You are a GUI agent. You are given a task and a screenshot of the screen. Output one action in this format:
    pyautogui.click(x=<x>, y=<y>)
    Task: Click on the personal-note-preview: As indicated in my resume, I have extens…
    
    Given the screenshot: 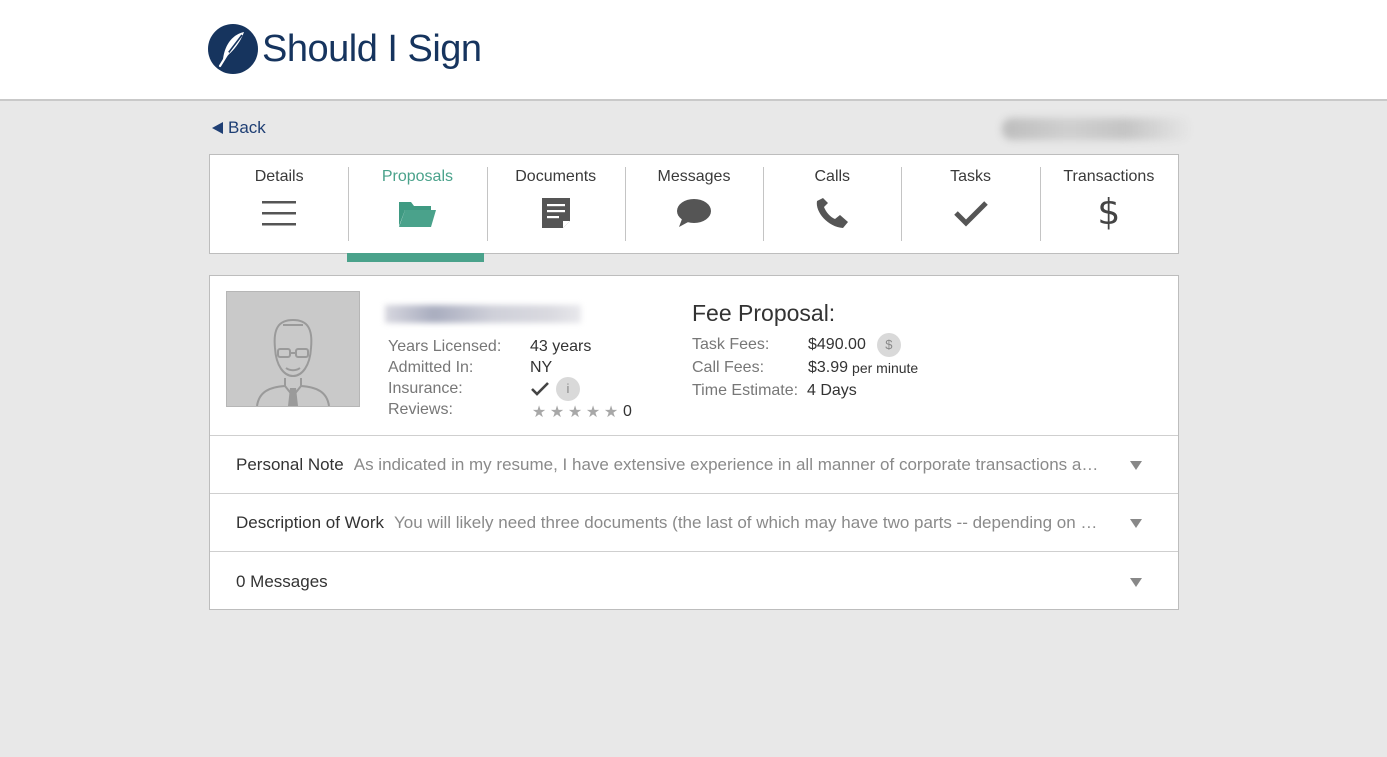 What is the action you would take?
    pyautogui.click(x=728, y=464)
    